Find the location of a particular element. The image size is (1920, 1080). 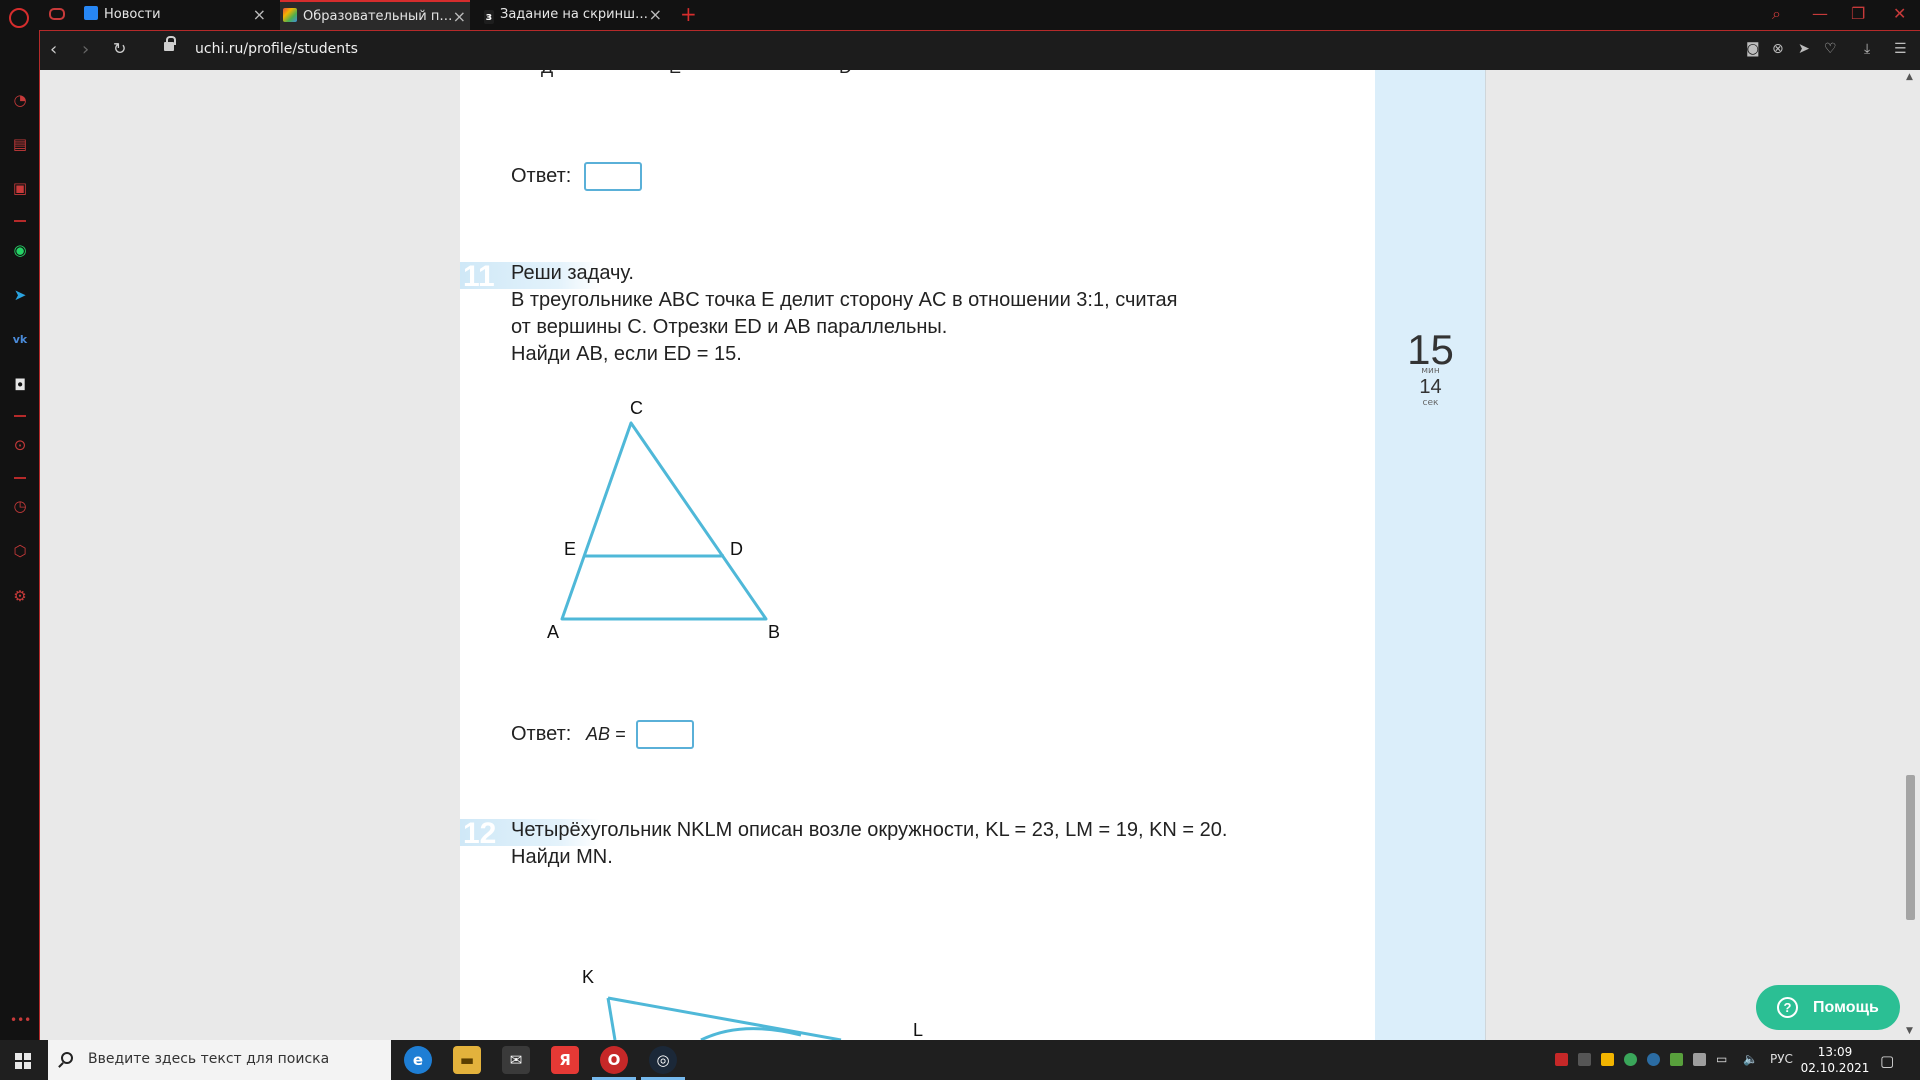

nvidia-icon is located at coordinates (1676, 1059).